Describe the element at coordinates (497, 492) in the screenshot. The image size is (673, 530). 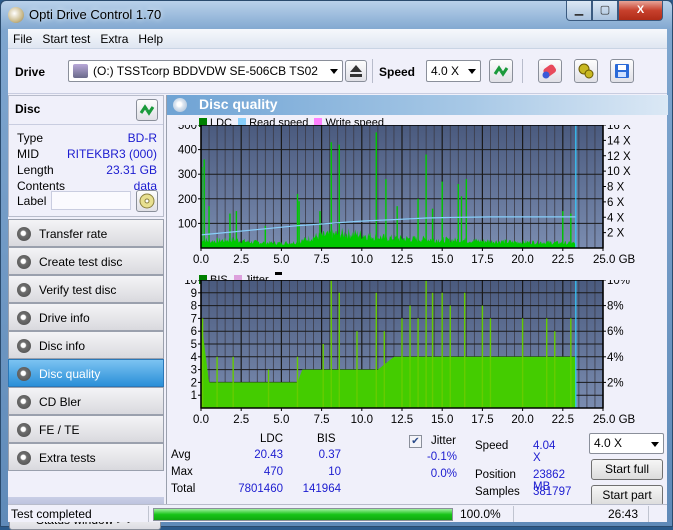
I see `samples-label: Samples` at that location.